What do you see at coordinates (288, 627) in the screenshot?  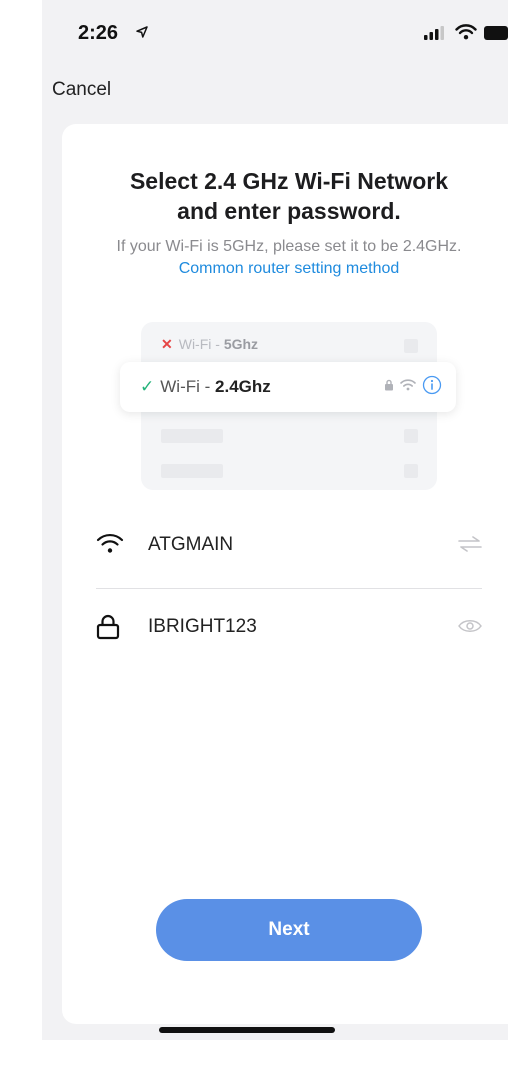 I see `password-input` at bounding box center [288, 627].